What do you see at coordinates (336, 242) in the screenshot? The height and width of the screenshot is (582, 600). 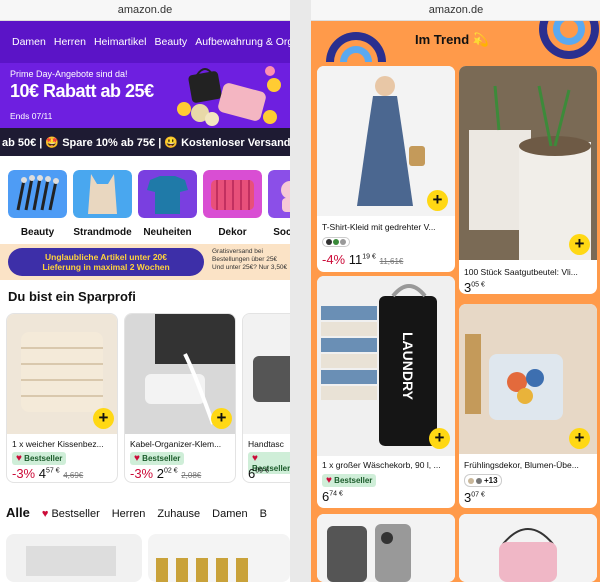 I see `color-swatches` at bounding box center [336, 242].